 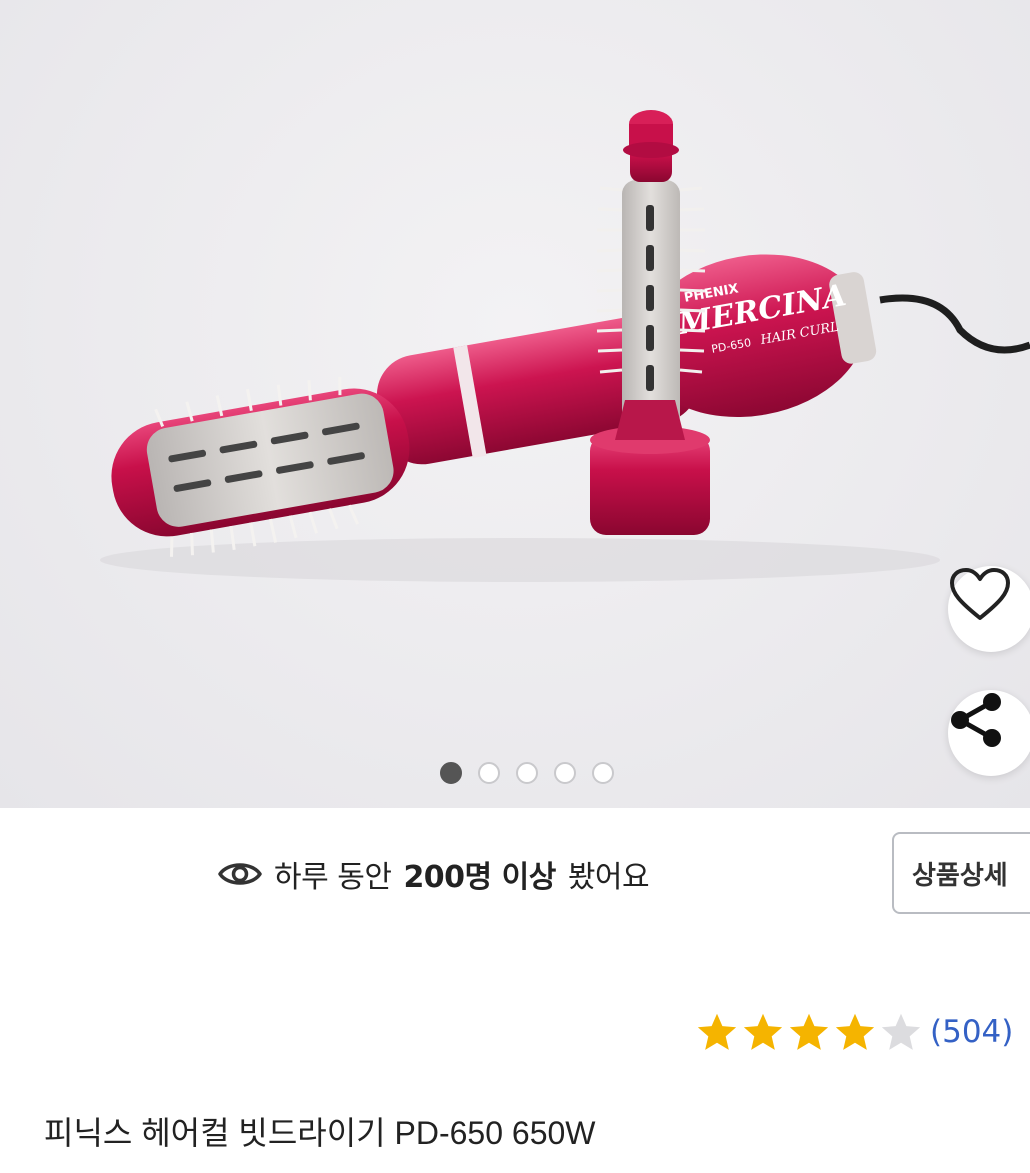 I want to click on like-button, so click(x=989, y=609).